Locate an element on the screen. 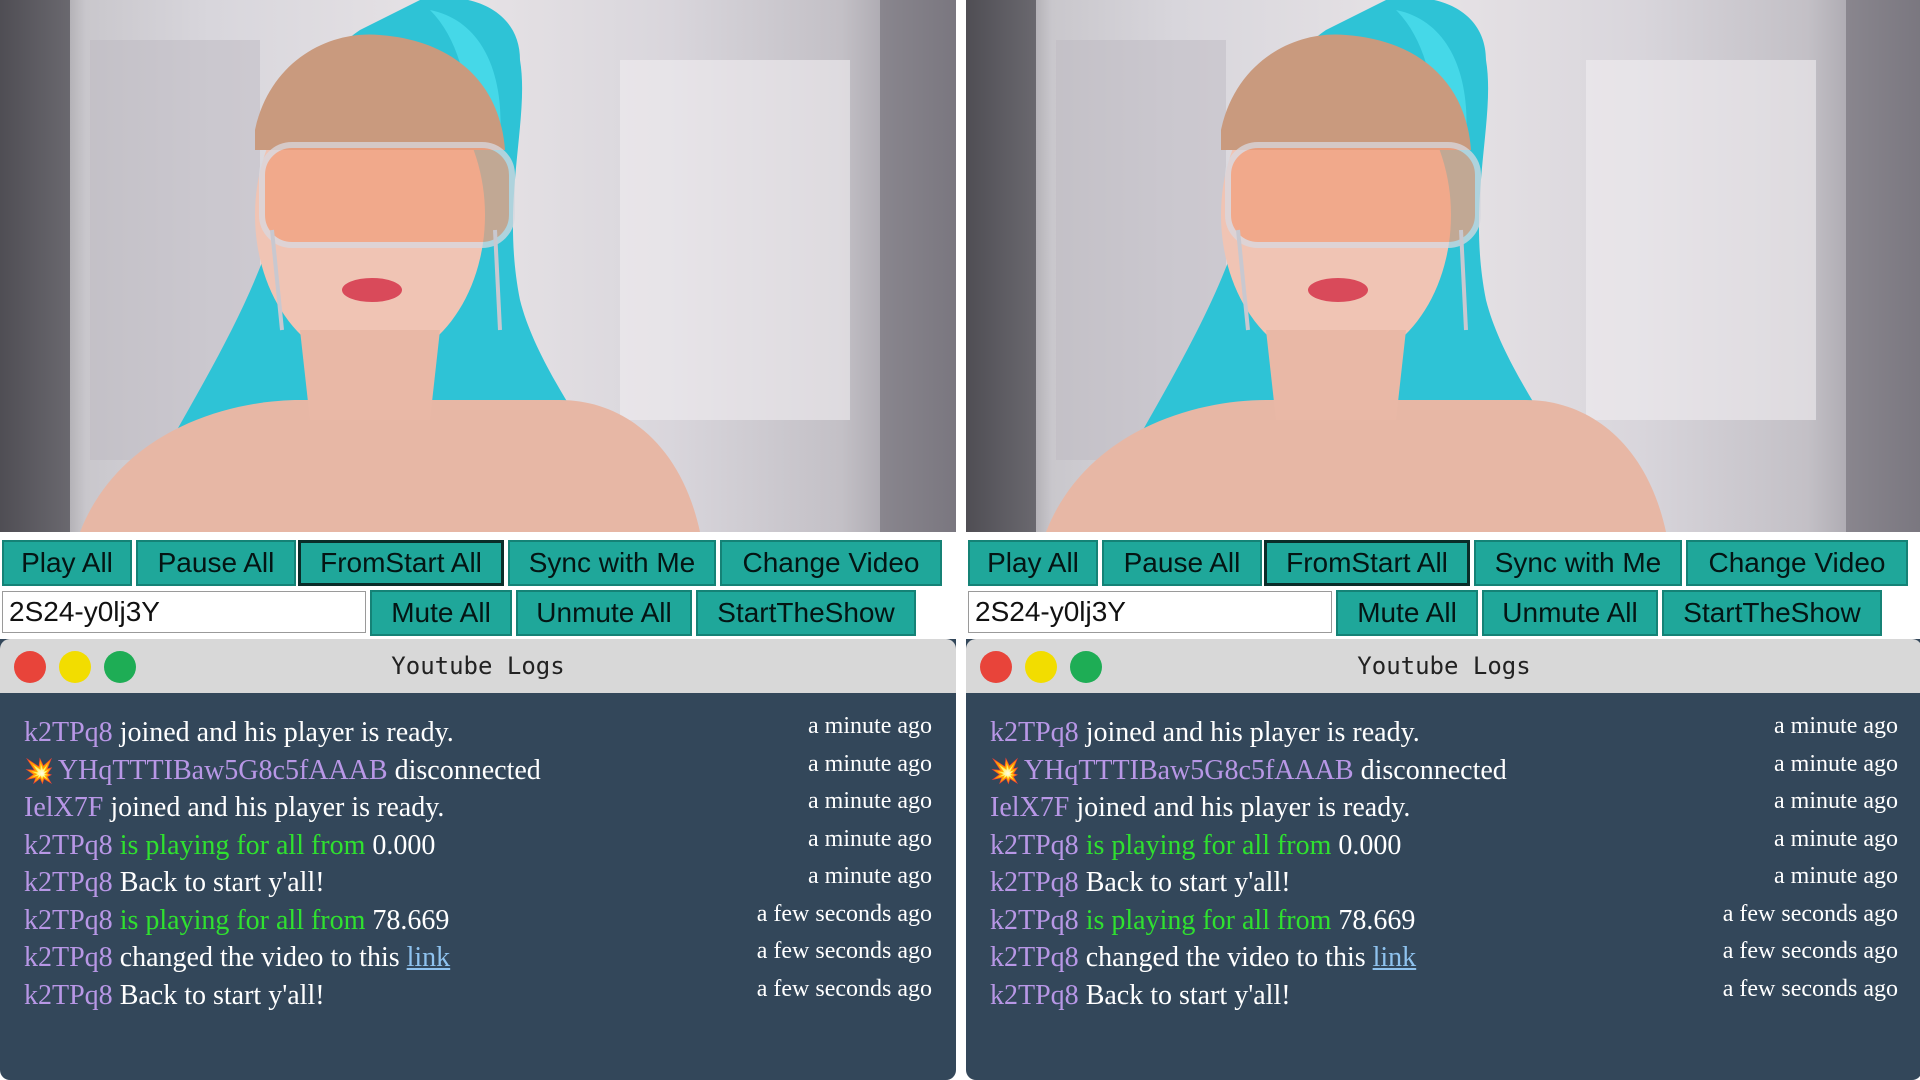  control-row-2: Mute All Unmute All StartTheShow is located at coordinates (1443, 614).